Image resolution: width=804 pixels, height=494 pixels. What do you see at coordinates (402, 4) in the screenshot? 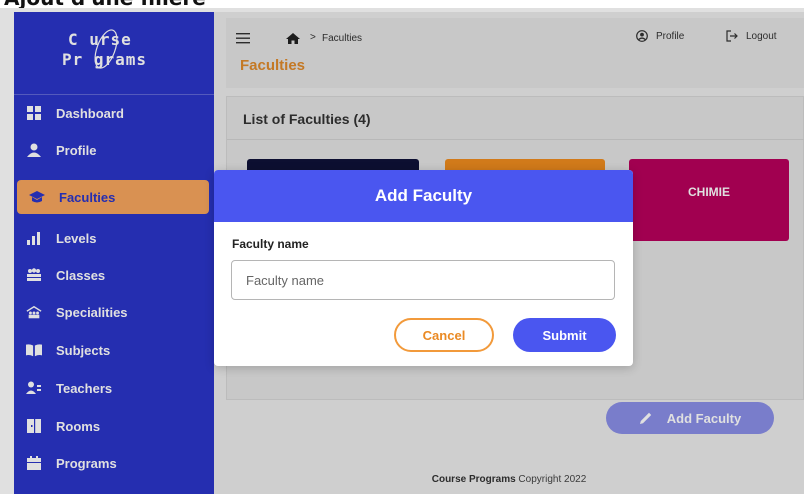
I see `page-heading: Ajout d'une filière` at bounding box center [402, 4].